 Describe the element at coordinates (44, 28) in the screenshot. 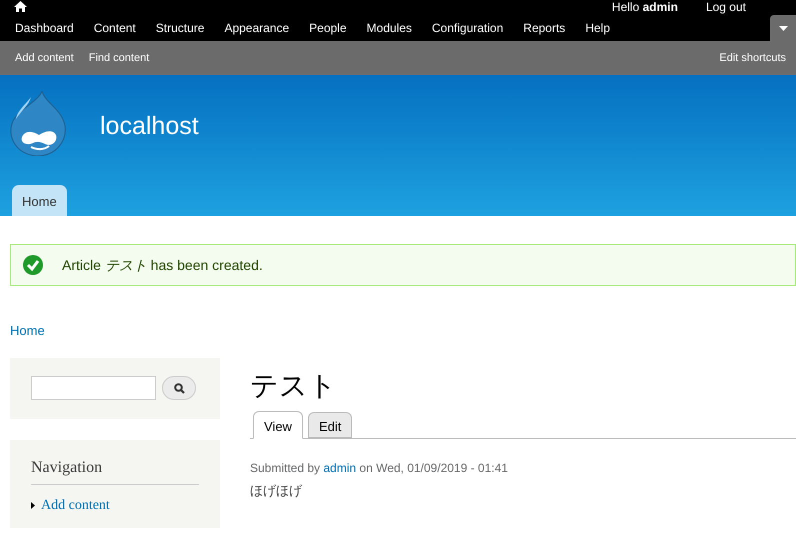

I see `toolbar-menu-item: Dashboard` at that location.